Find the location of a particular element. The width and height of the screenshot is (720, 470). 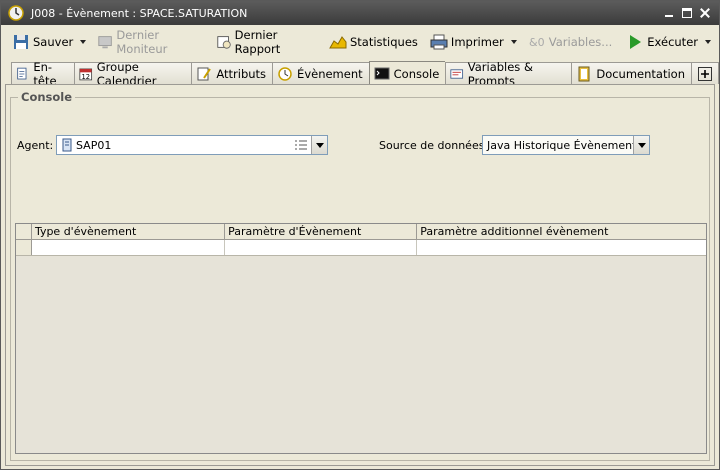

execute-label: Exécuter is located at coordinates (672, 42).